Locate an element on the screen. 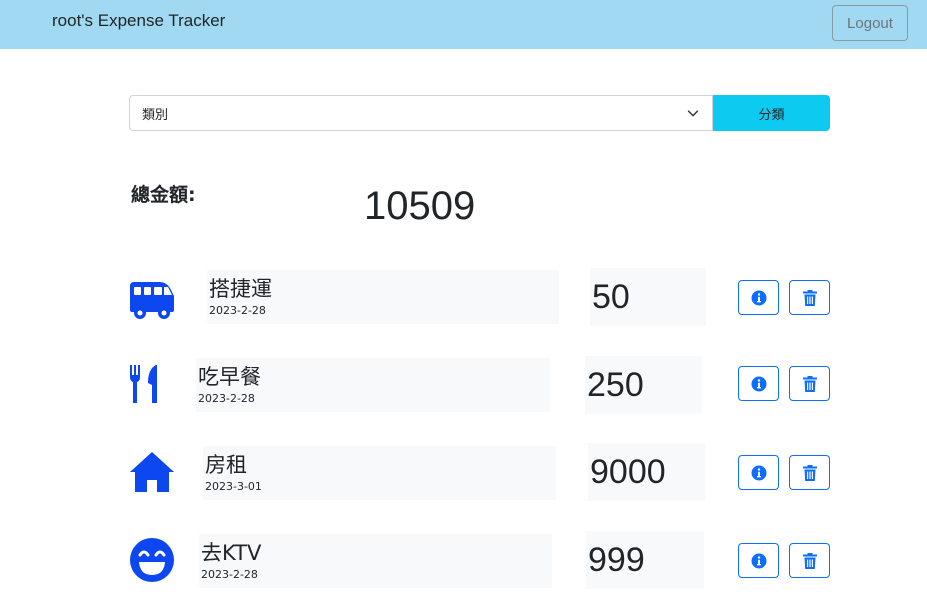 Image resolution: width=927 pixels, height=605 pixels. record-name-box: 搭捷運 2023-2-28 is located at coordinates (383, 297).